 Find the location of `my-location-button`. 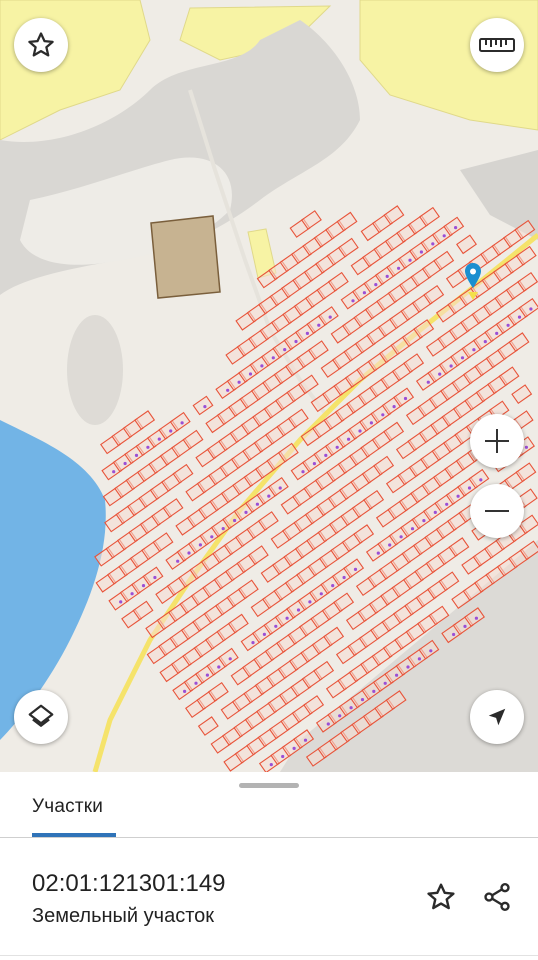

my-location-button is located at coordinates (497, 717).